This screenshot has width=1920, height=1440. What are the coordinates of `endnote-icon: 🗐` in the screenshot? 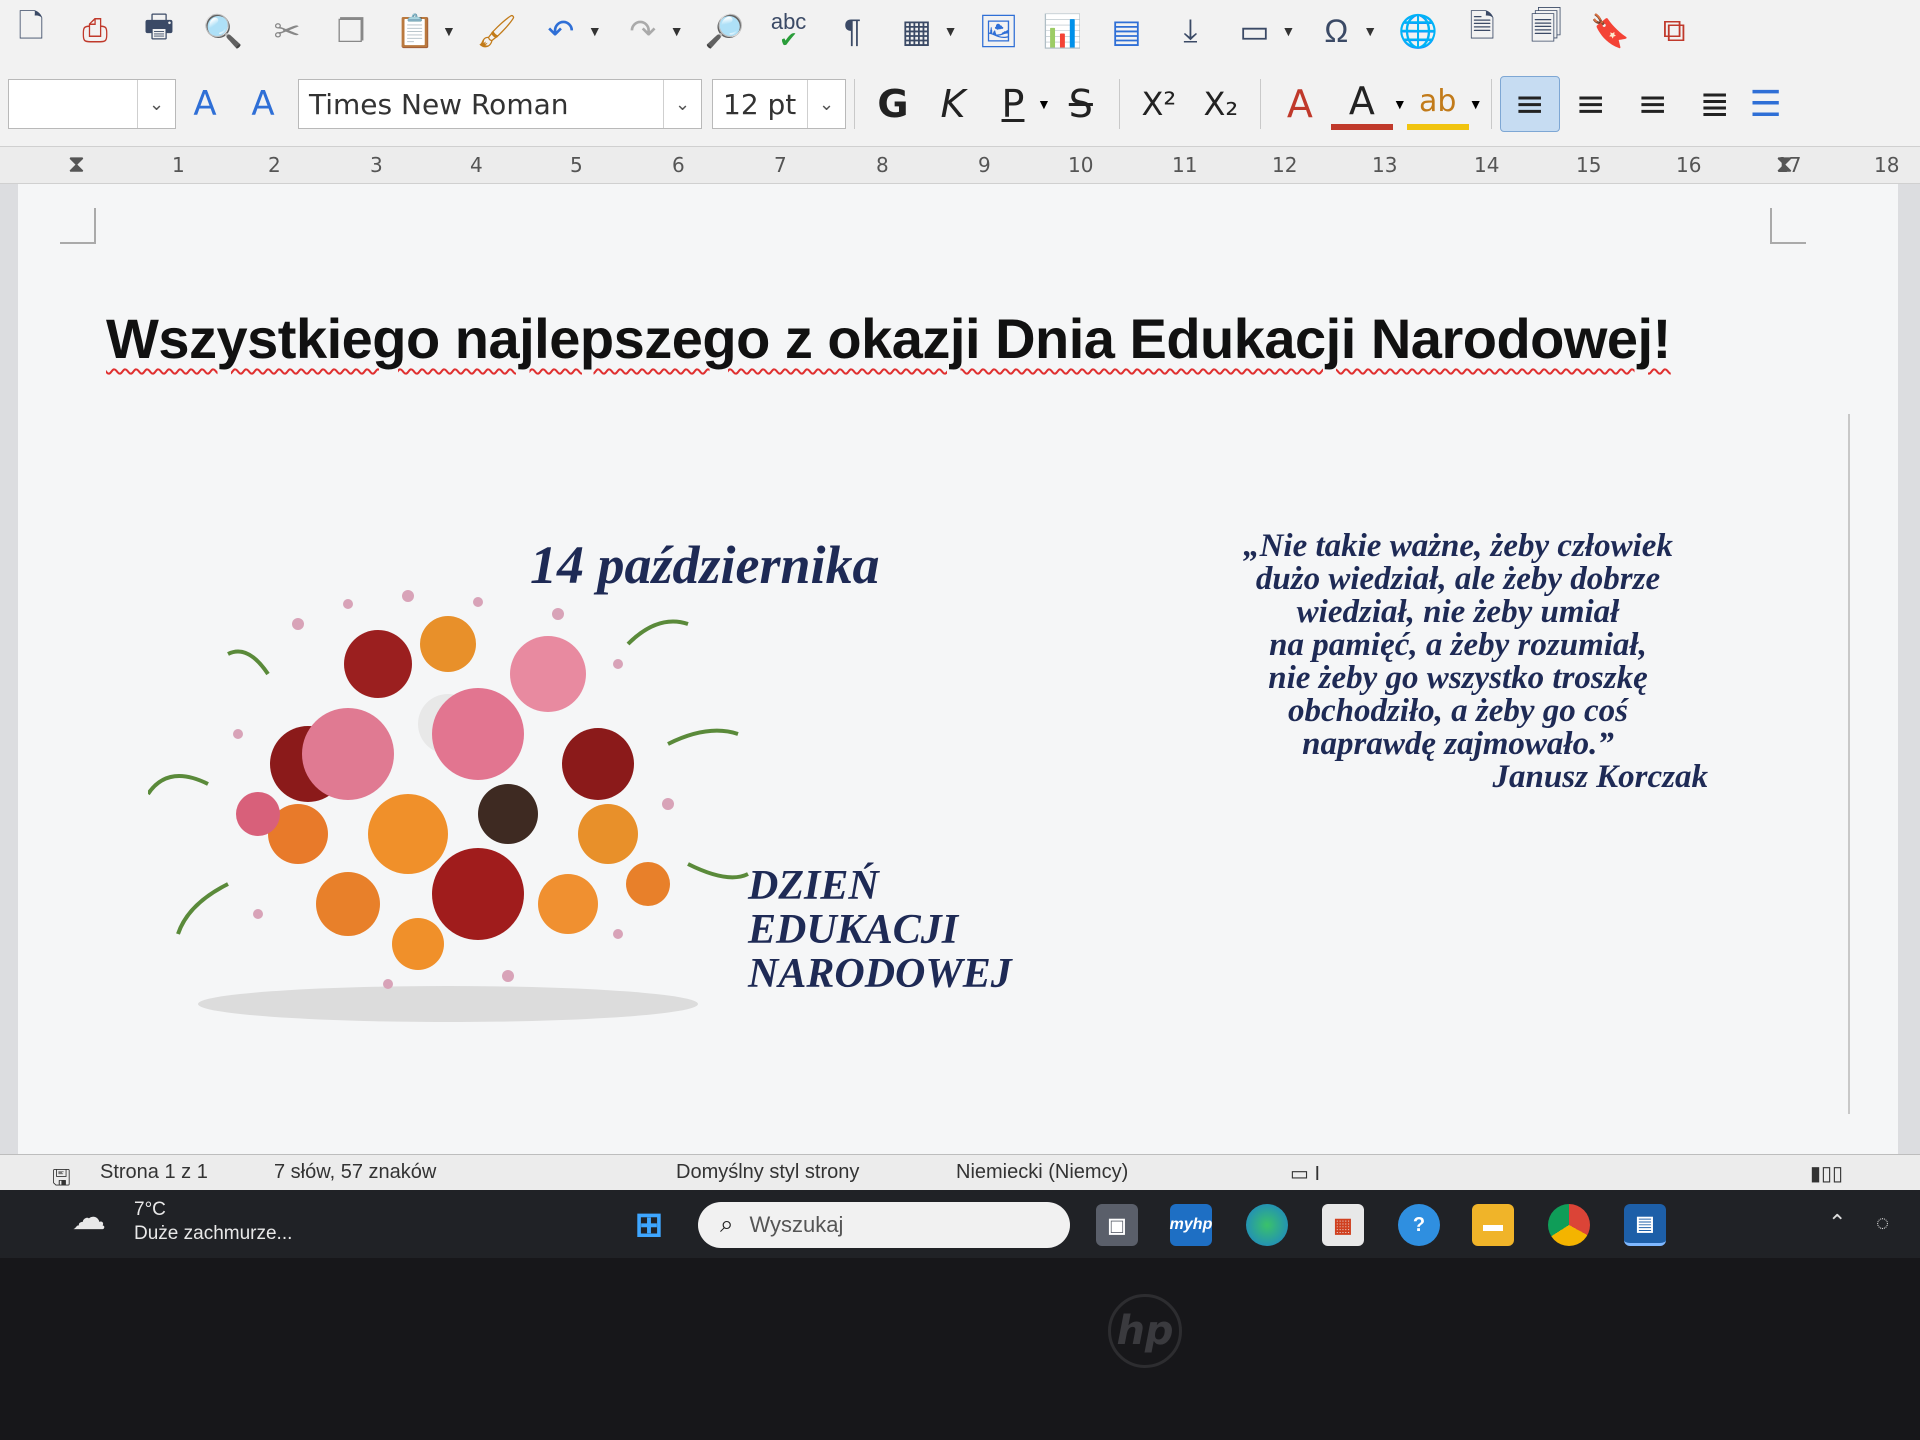 It's located at (1546, 31).